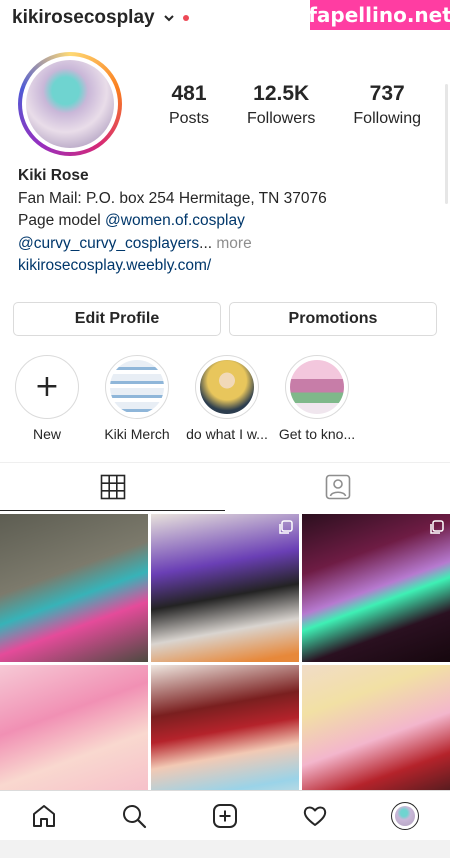  Describe the element at coordinates (231, 243) in the screenshot. I see `bio-more-link: more` at that location.